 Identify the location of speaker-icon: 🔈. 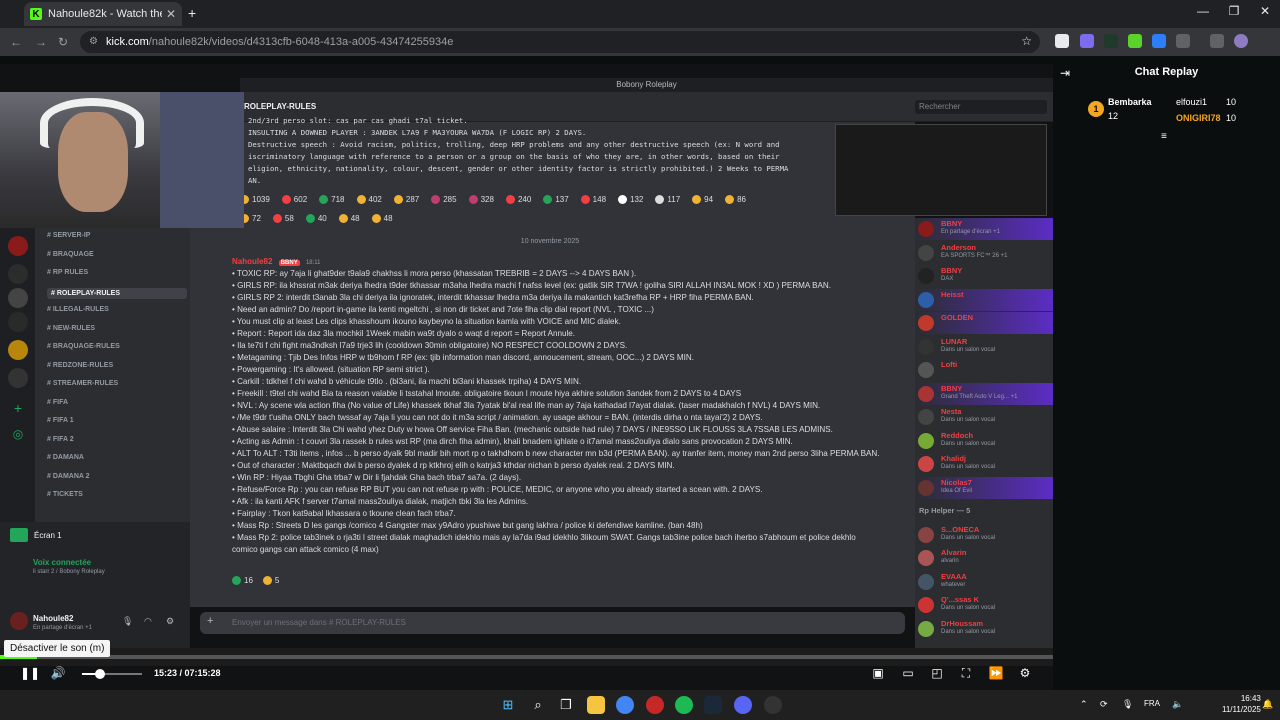
(1177, 704).